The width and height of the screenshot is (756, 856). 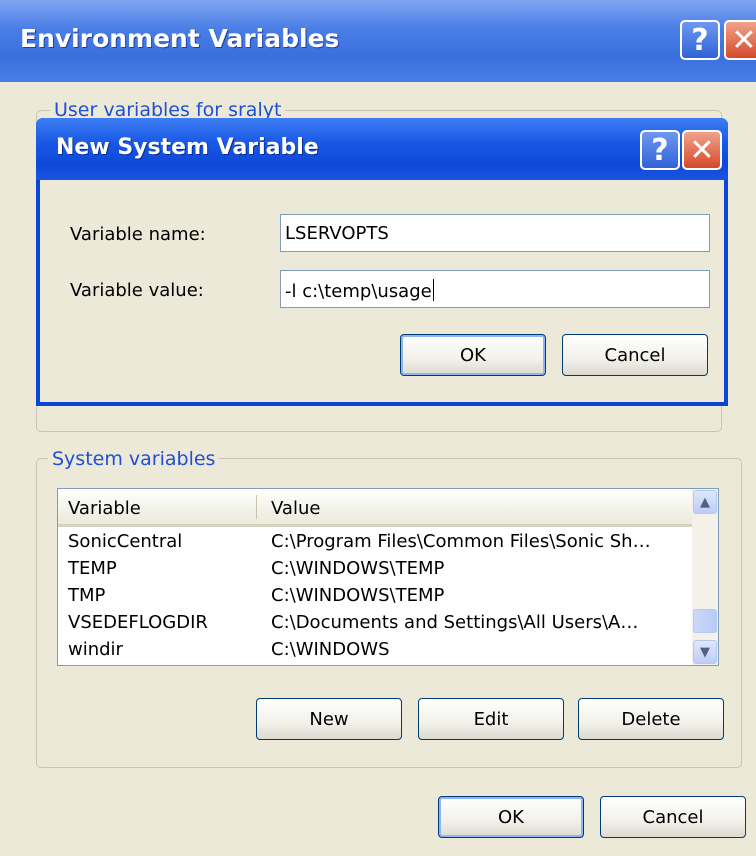 What do you see at coordinates (125, 541) in the screenshot?
I see `row-variable: SonicCentral` at bounding box center [125, 541].